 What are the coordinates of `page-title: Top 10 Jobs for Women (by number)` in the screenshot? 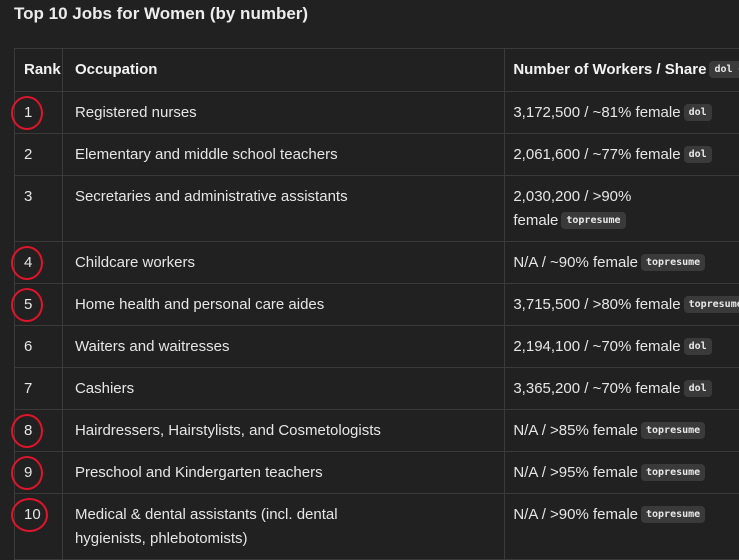 It's located at (161, 13).